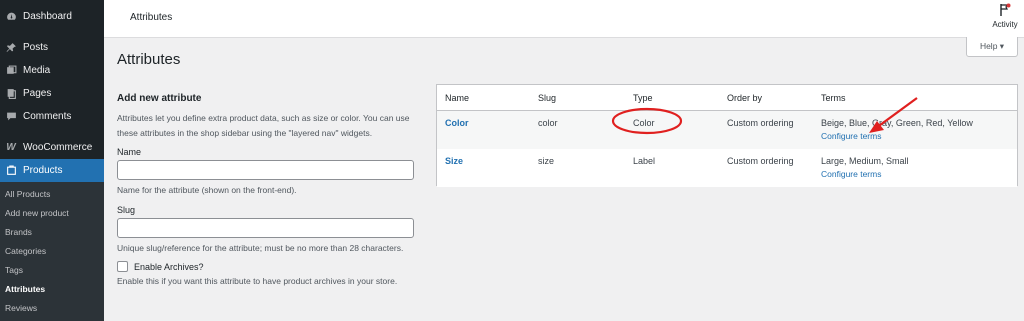  What do you see at coordinates (265, 228) in the screenshot?
I see `slug-input` at bounding box center [265, 228].